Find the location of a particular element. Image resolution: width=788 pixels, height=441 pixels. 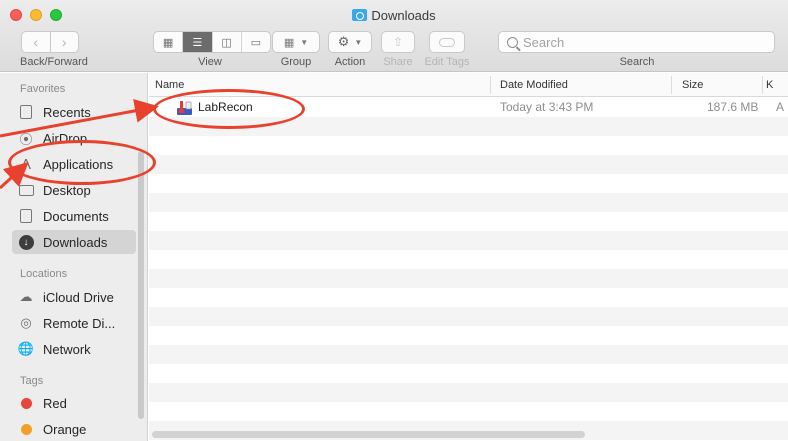

annotation-arrows is located at coordinates (79, 144).